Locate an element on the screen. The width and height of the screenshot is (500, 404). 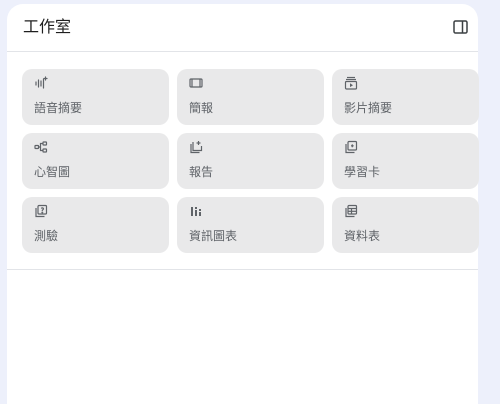
tool-flashcards: 學習卡 is located at coordinates (405, 161).